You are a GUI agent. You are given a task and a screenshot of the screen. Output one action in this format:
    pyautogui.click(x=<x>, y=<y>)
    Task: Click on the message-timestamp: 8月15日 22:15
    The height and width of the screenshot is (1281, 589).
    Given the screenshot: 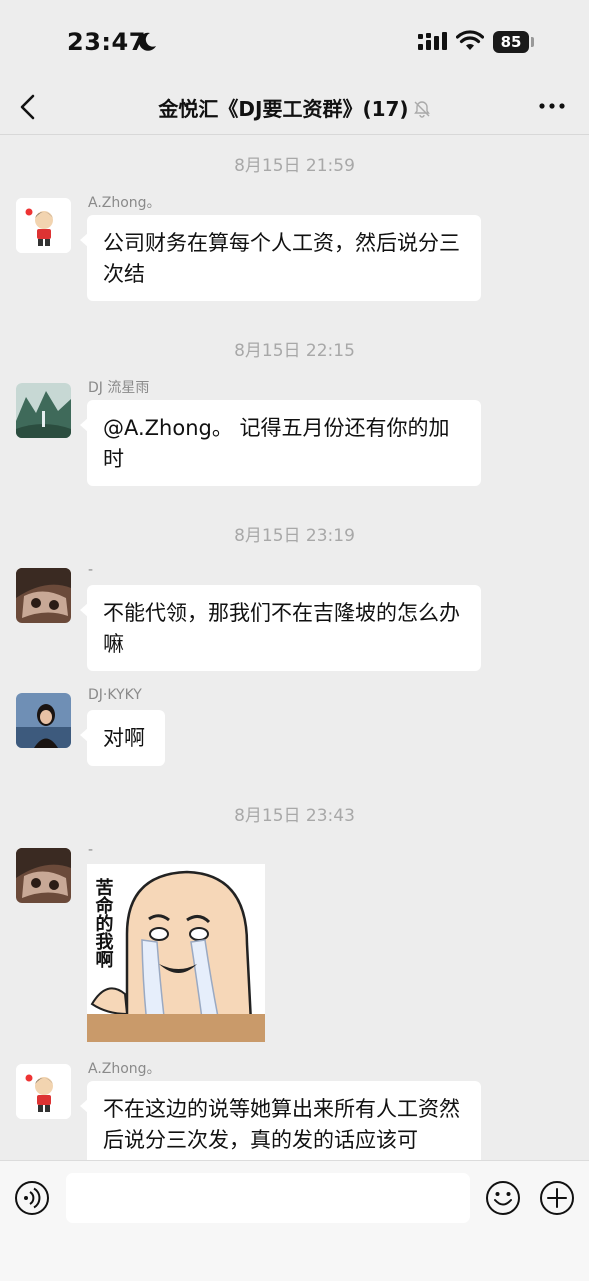 What is the action you would take?
    pyautogui.click(x=294, y=351)
    